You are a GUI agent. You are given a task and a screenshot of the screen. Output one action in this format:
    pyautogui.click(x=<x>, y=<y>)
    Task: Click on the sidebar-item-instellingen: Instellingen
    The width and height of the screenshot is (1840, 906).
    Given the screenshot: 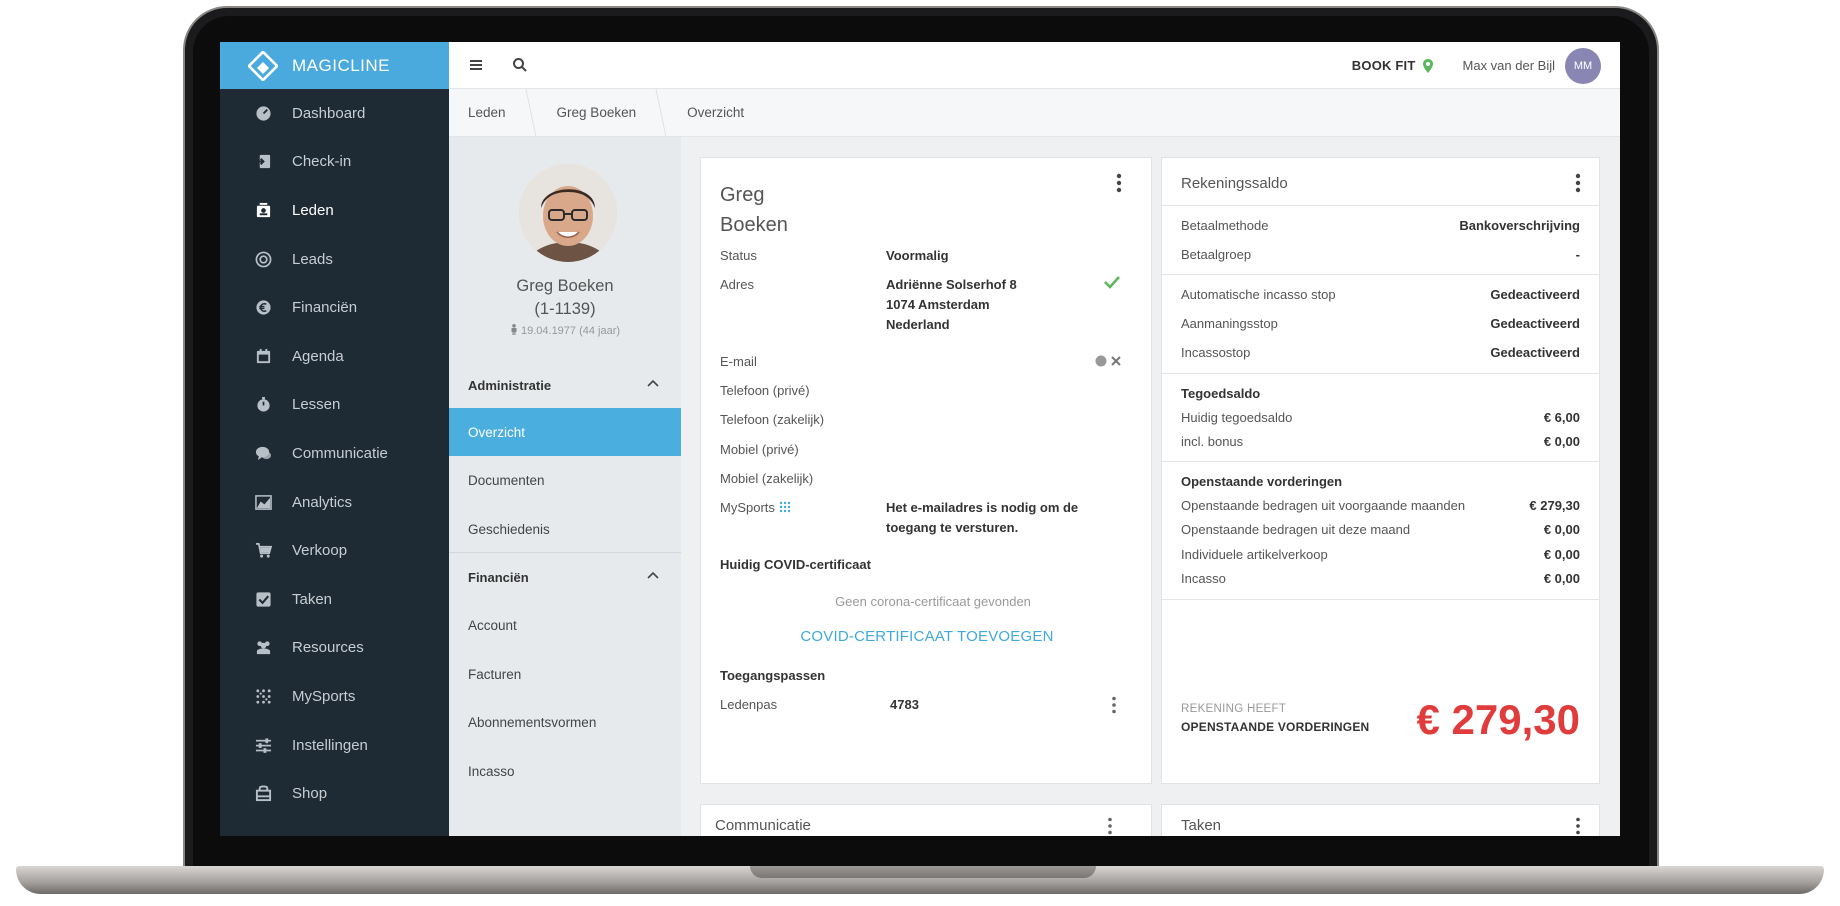 What is the action you would take?
    pyautogui.click(x=334, y=745)
    